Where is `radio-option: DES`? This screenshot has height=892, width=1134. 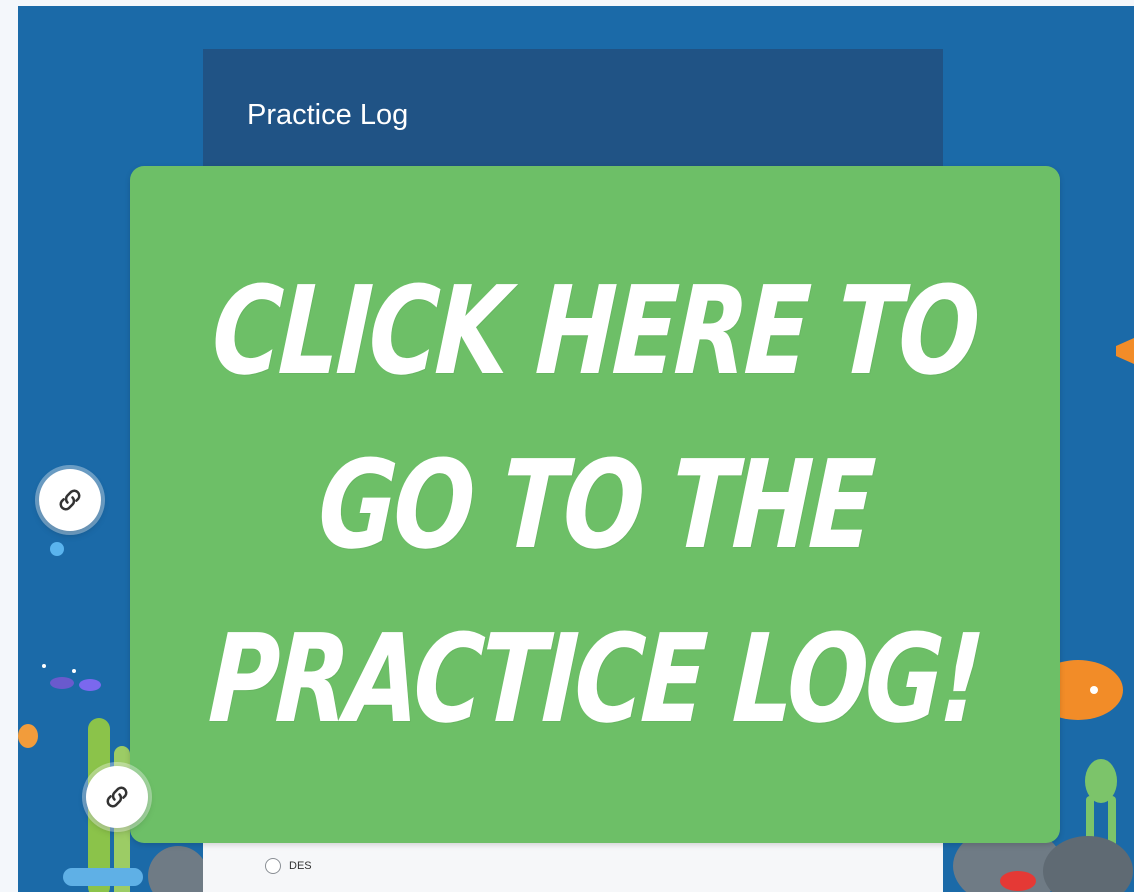 radio-option: DES is located at coordinates (288, 866).